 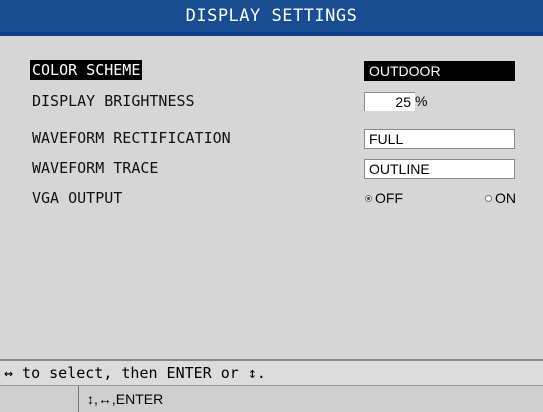 What do you see at coordinates (488, 198) in the screenshot?
I see `radio-unselected-icon` at bounding box center [488, 198].